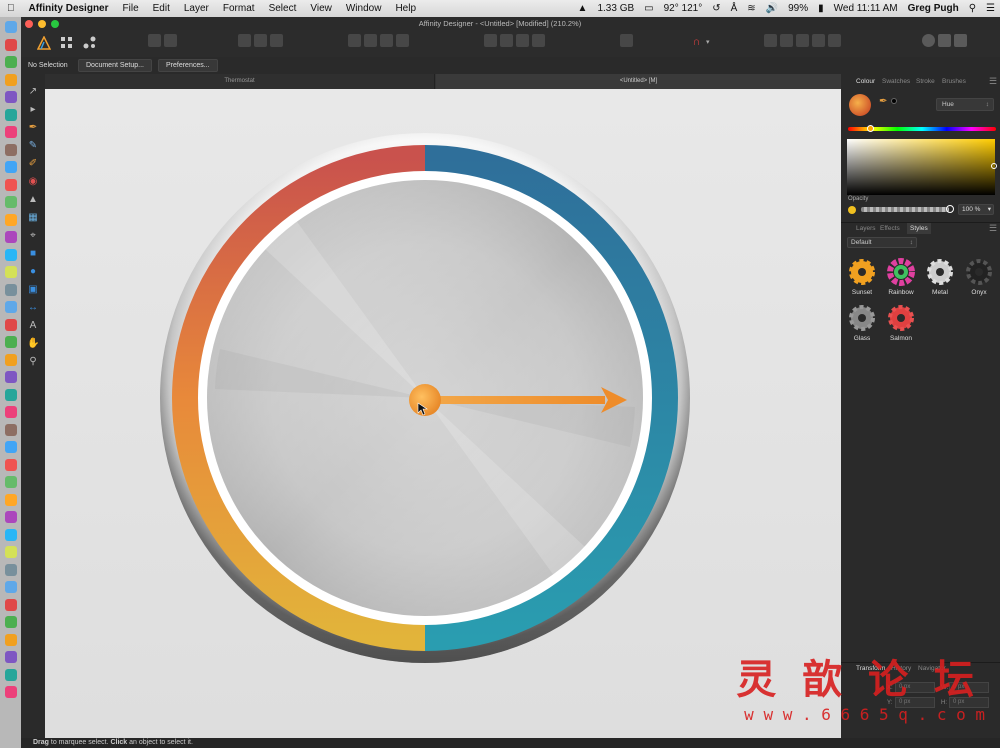  I want to click on brush-tool-icon: ✐, so click(33, 164).